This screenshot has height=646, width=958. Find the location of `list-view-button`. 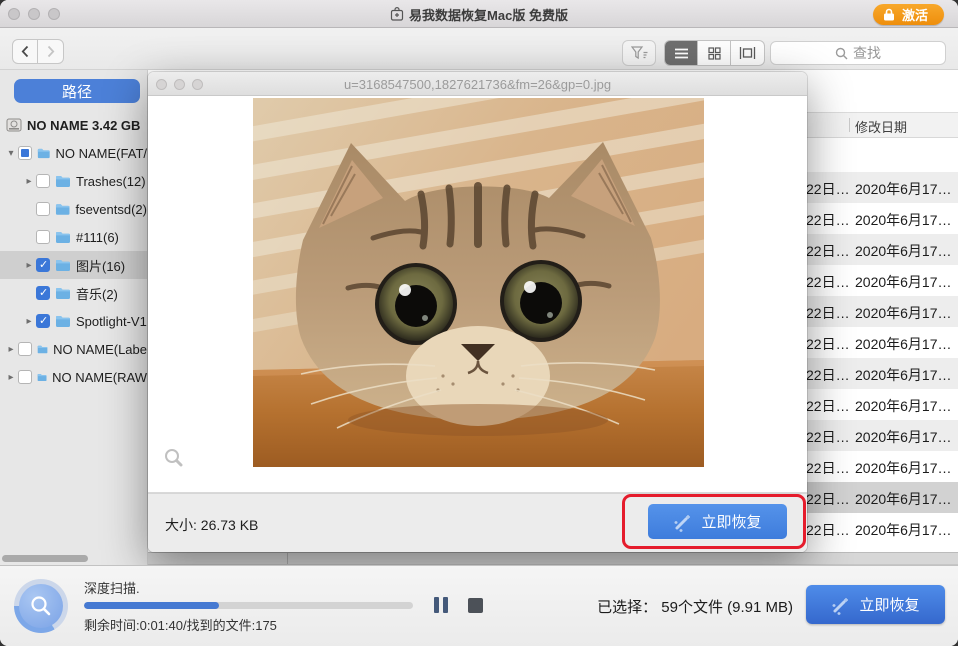

list-view-button is located at coordinates (681, 53).